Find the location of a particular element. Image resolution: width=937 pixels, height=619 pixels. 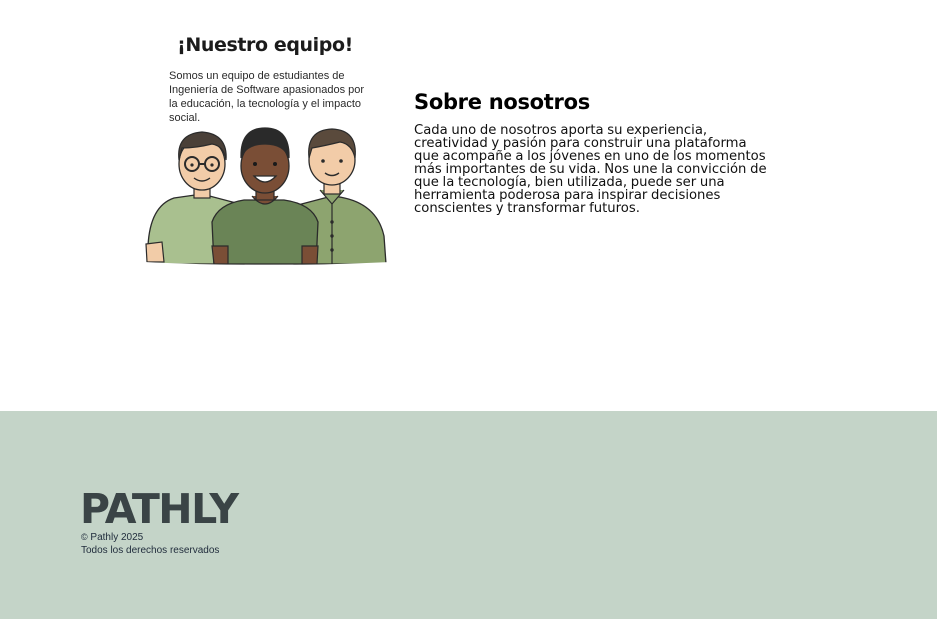

team-title: ¡Nuestro equipo! is located at coordinates (265, 45).